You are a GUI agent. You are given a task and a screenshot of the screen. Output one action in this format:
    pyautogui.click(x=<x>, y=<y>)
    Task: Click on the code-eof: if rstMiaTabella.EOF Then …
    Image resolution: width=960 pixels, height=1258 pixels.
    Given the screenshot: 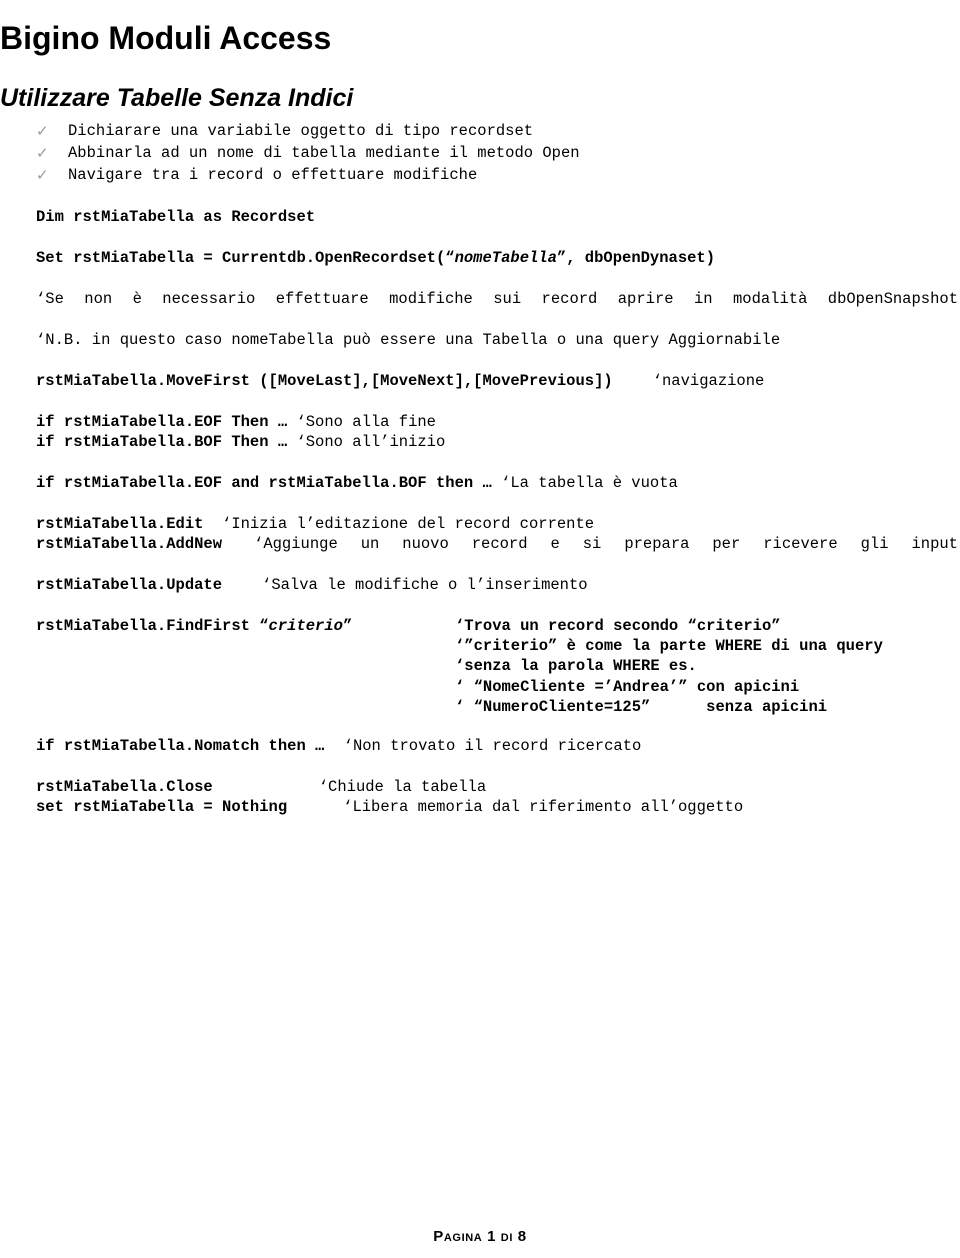 What is the action you would take?
    pyautogui.click(x=166, y=422)
    